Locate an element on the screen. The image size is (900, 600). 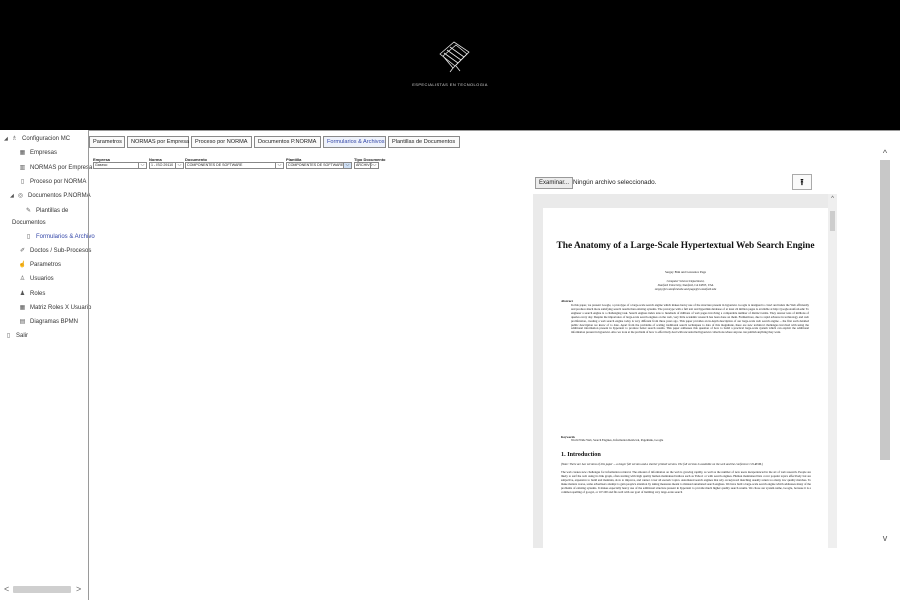
template-icon: ✎ is located at coordinates (28, 211).